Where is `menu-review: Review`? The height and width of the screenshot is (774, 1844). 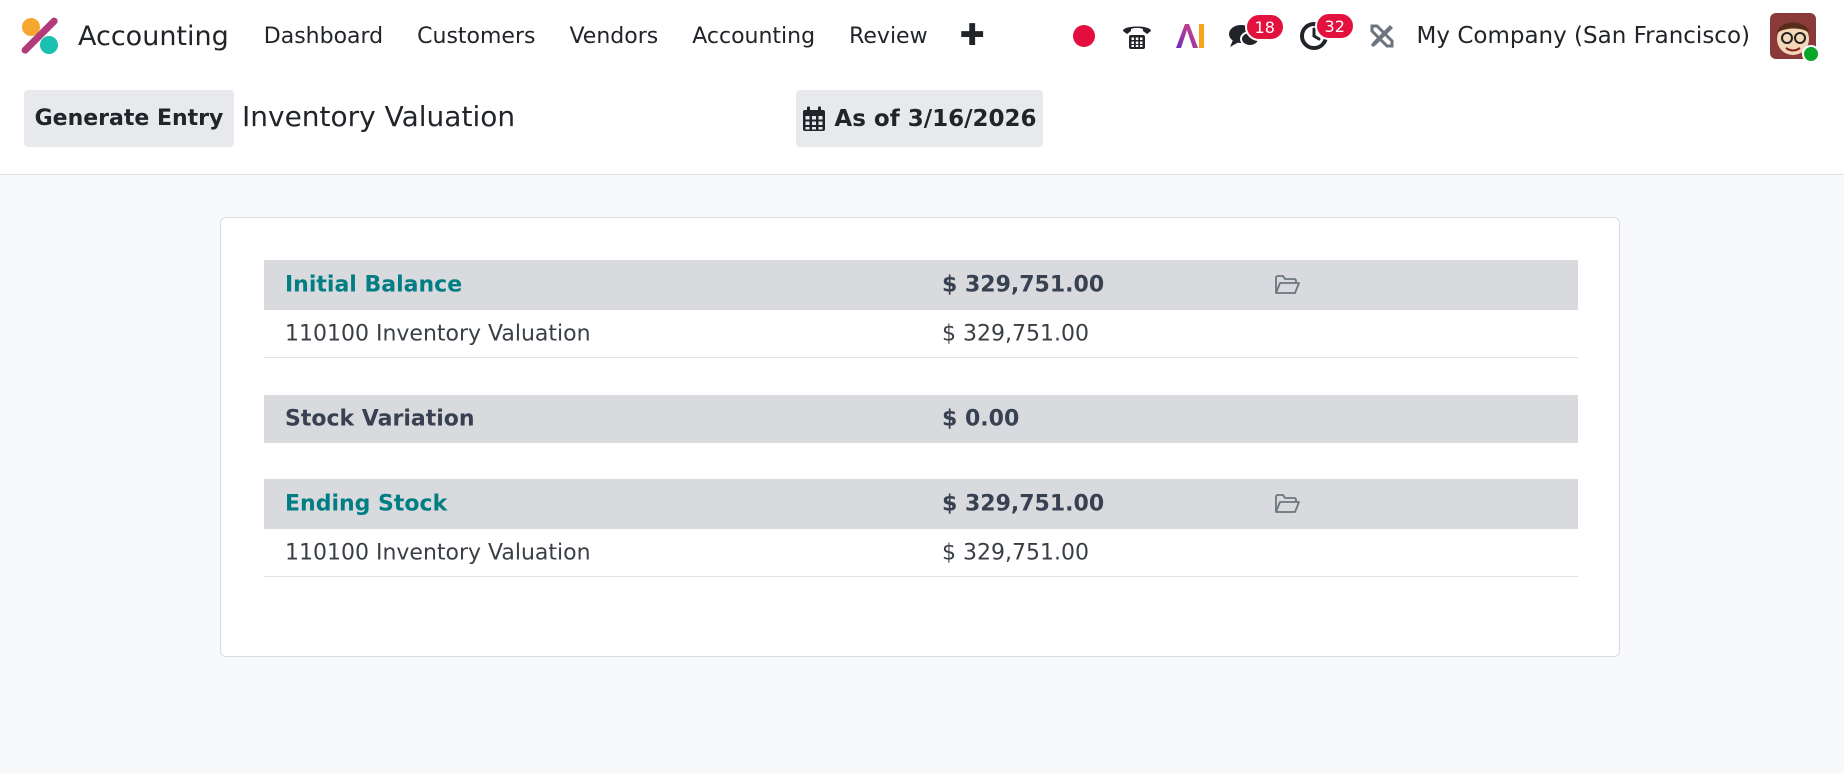 menu-review: Review is located at coordinates (888, 36).